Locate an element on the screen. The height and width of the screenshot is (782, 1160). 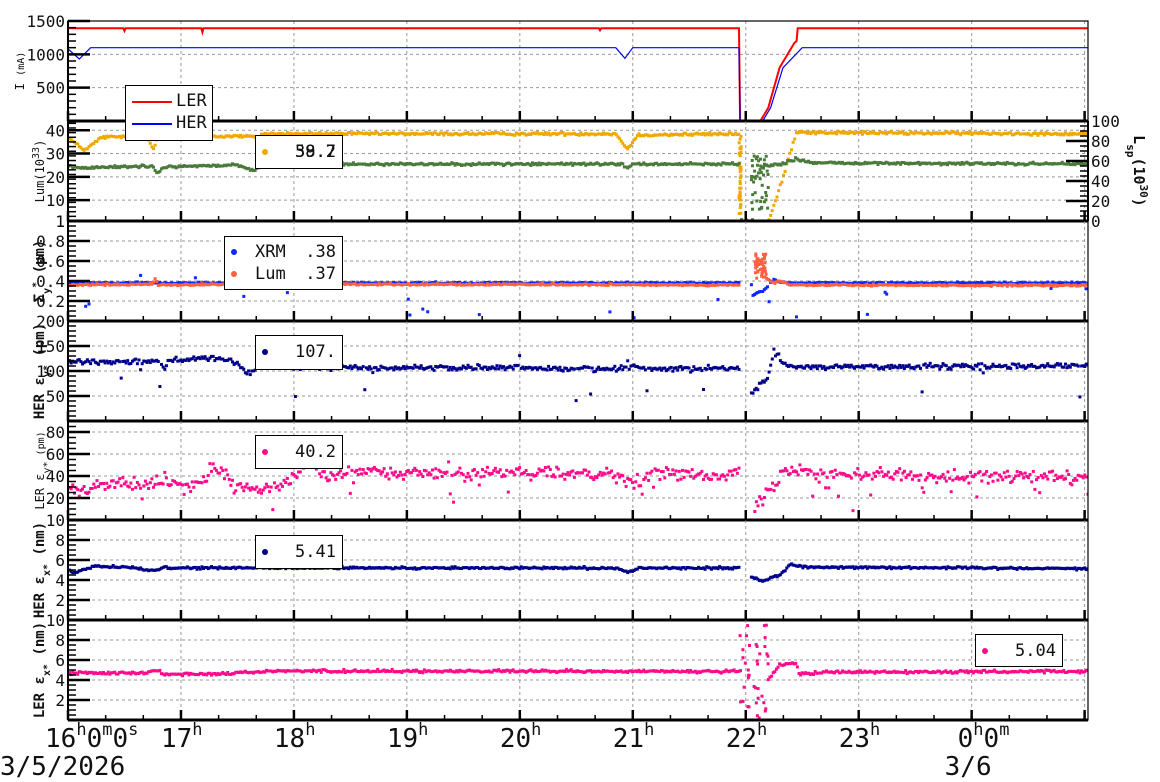
right-axis-label-part: 30 is located at coordinates (1144, 191).